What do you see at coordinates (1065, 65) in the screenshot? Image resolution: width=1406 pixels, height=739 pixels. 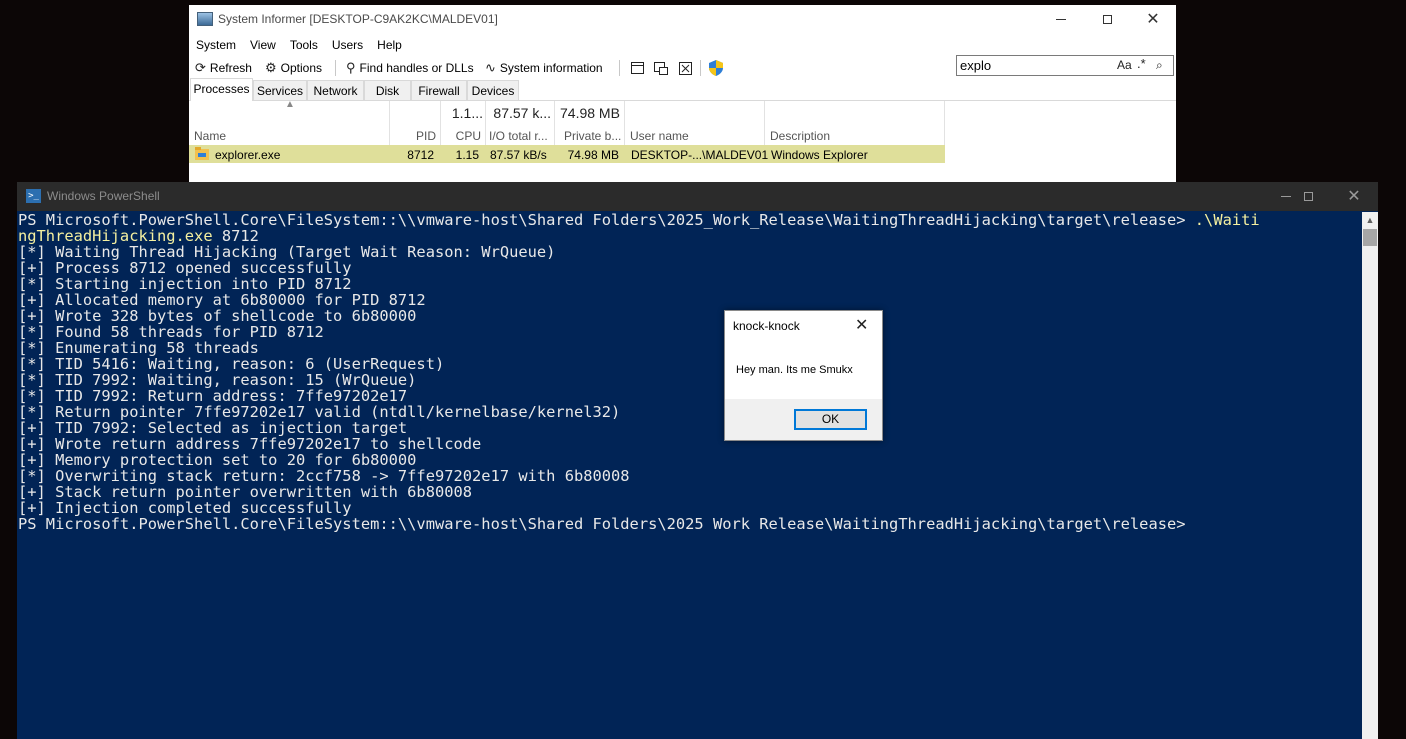 I see `search-input: explo Aa .* ⌕` at bounding box center [1065, 65].